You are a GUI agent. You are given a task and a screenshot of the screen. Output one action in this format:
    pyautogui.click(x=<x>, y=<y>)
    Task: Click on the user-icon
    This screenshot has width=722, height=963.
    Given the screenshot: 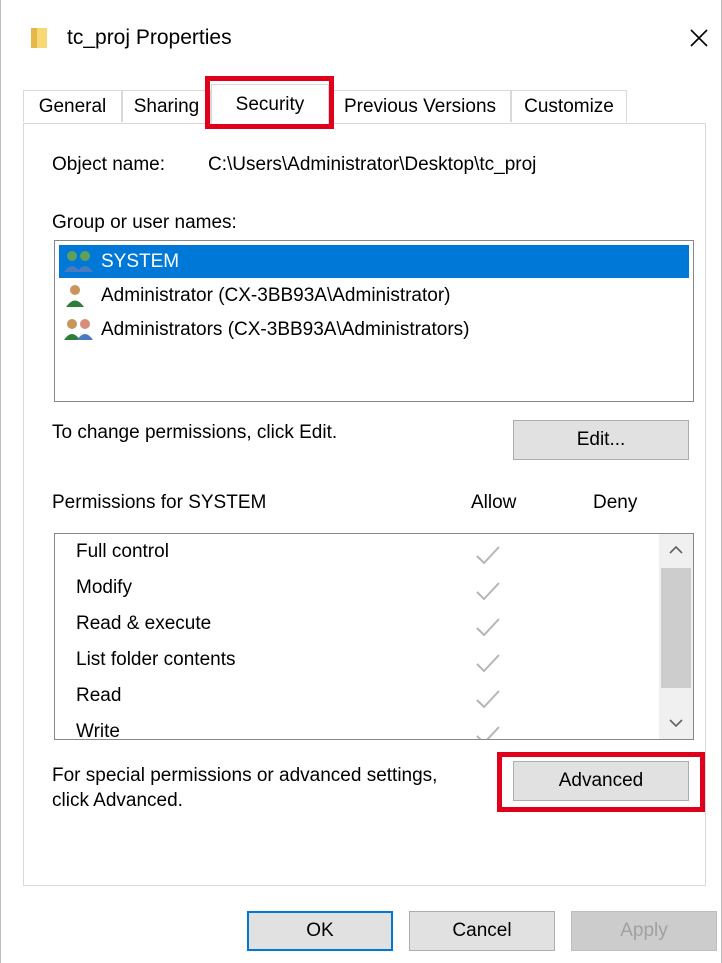 What is the action you would take?
    pyautogui.click(x=75, y=295)
    